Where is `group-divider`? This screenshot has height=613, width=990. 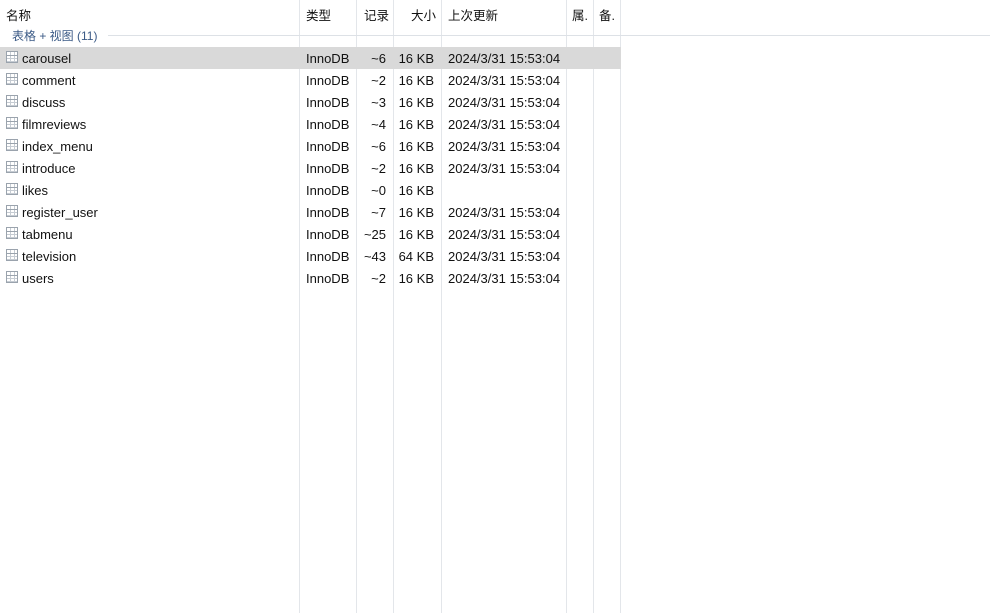 group-divider is located at coordinates (549, 35).